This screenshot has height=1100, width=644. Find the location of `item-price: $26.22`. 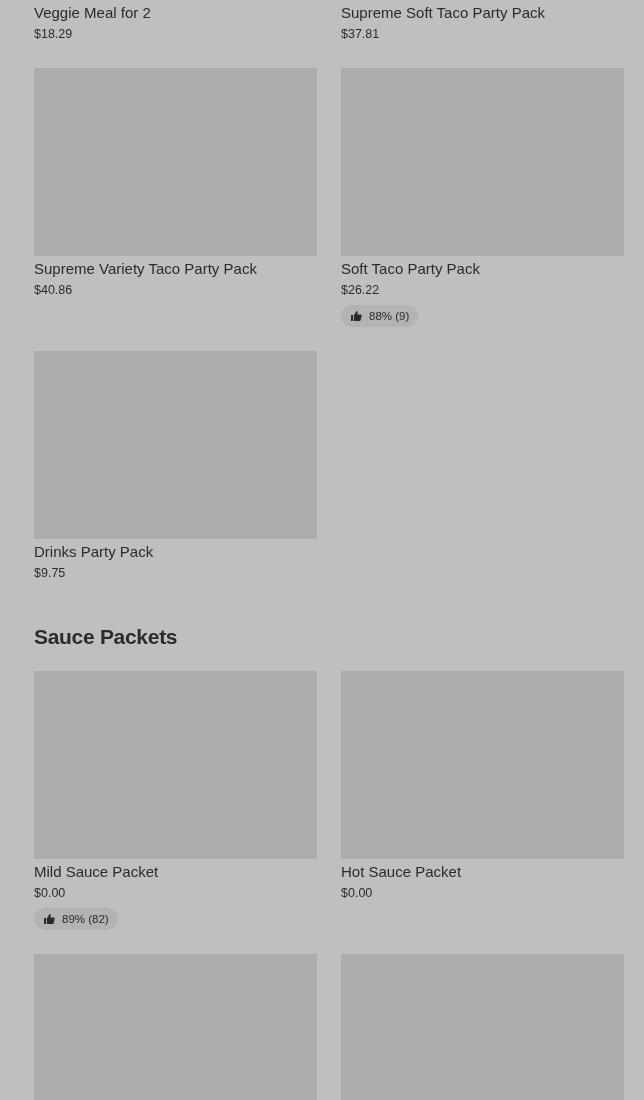

item-price: $26.22 is located at coordinates (361, 290).